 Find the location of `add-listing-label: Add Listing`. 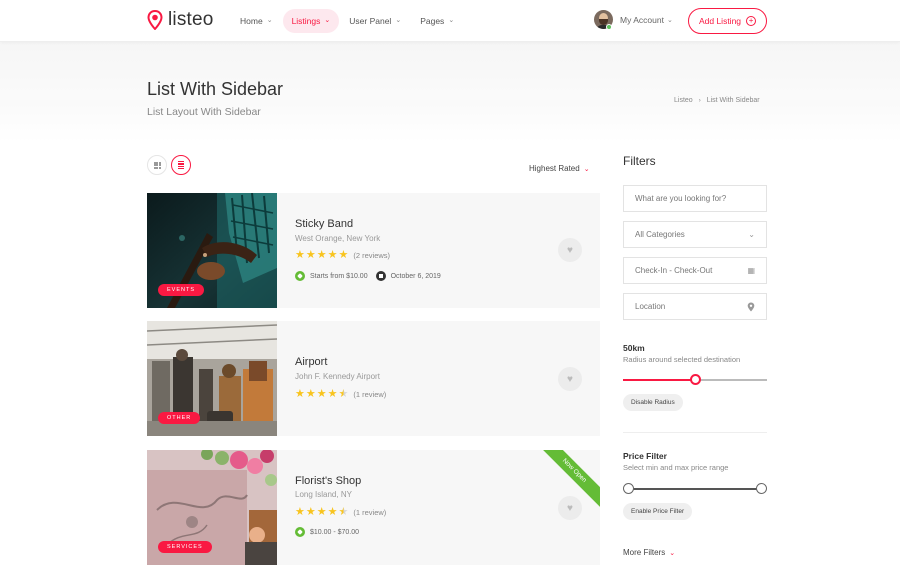

add-listing-label: Add Listing is located at coordinates (720, 21).